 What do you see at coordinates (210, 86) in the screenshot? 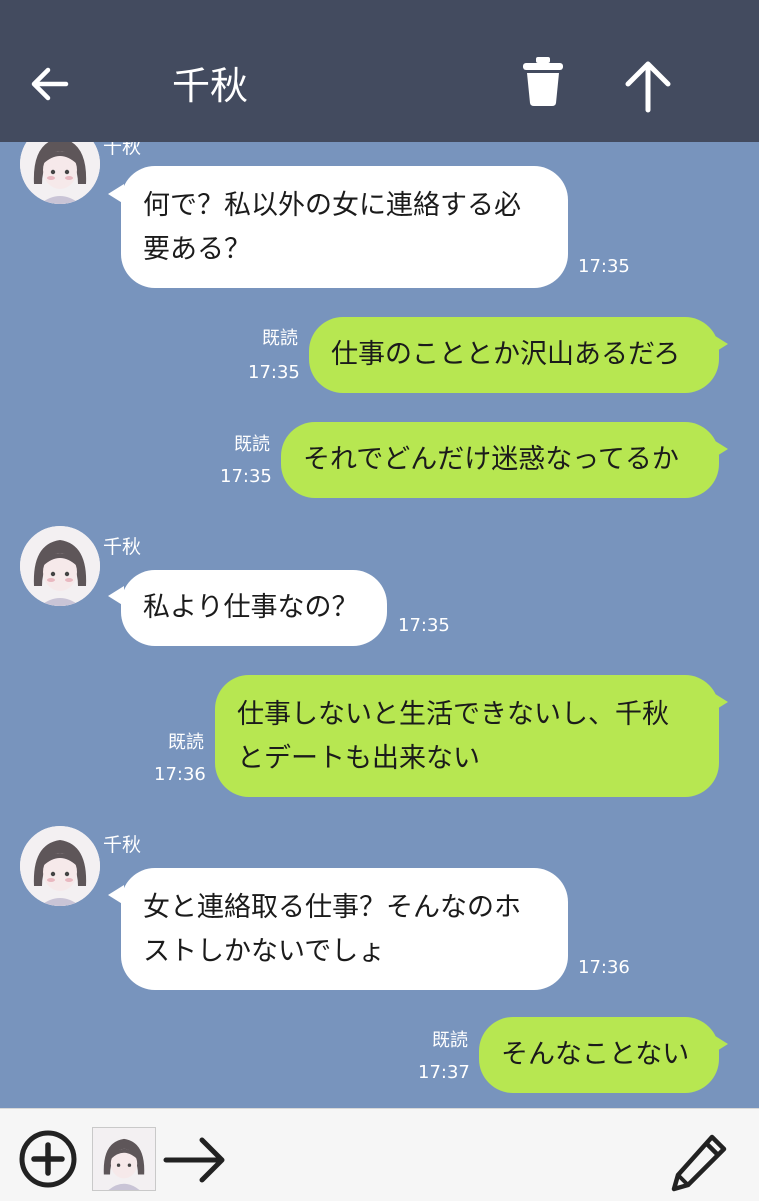
I see `chat-title: 千秋` at bounding box center [210, 86].